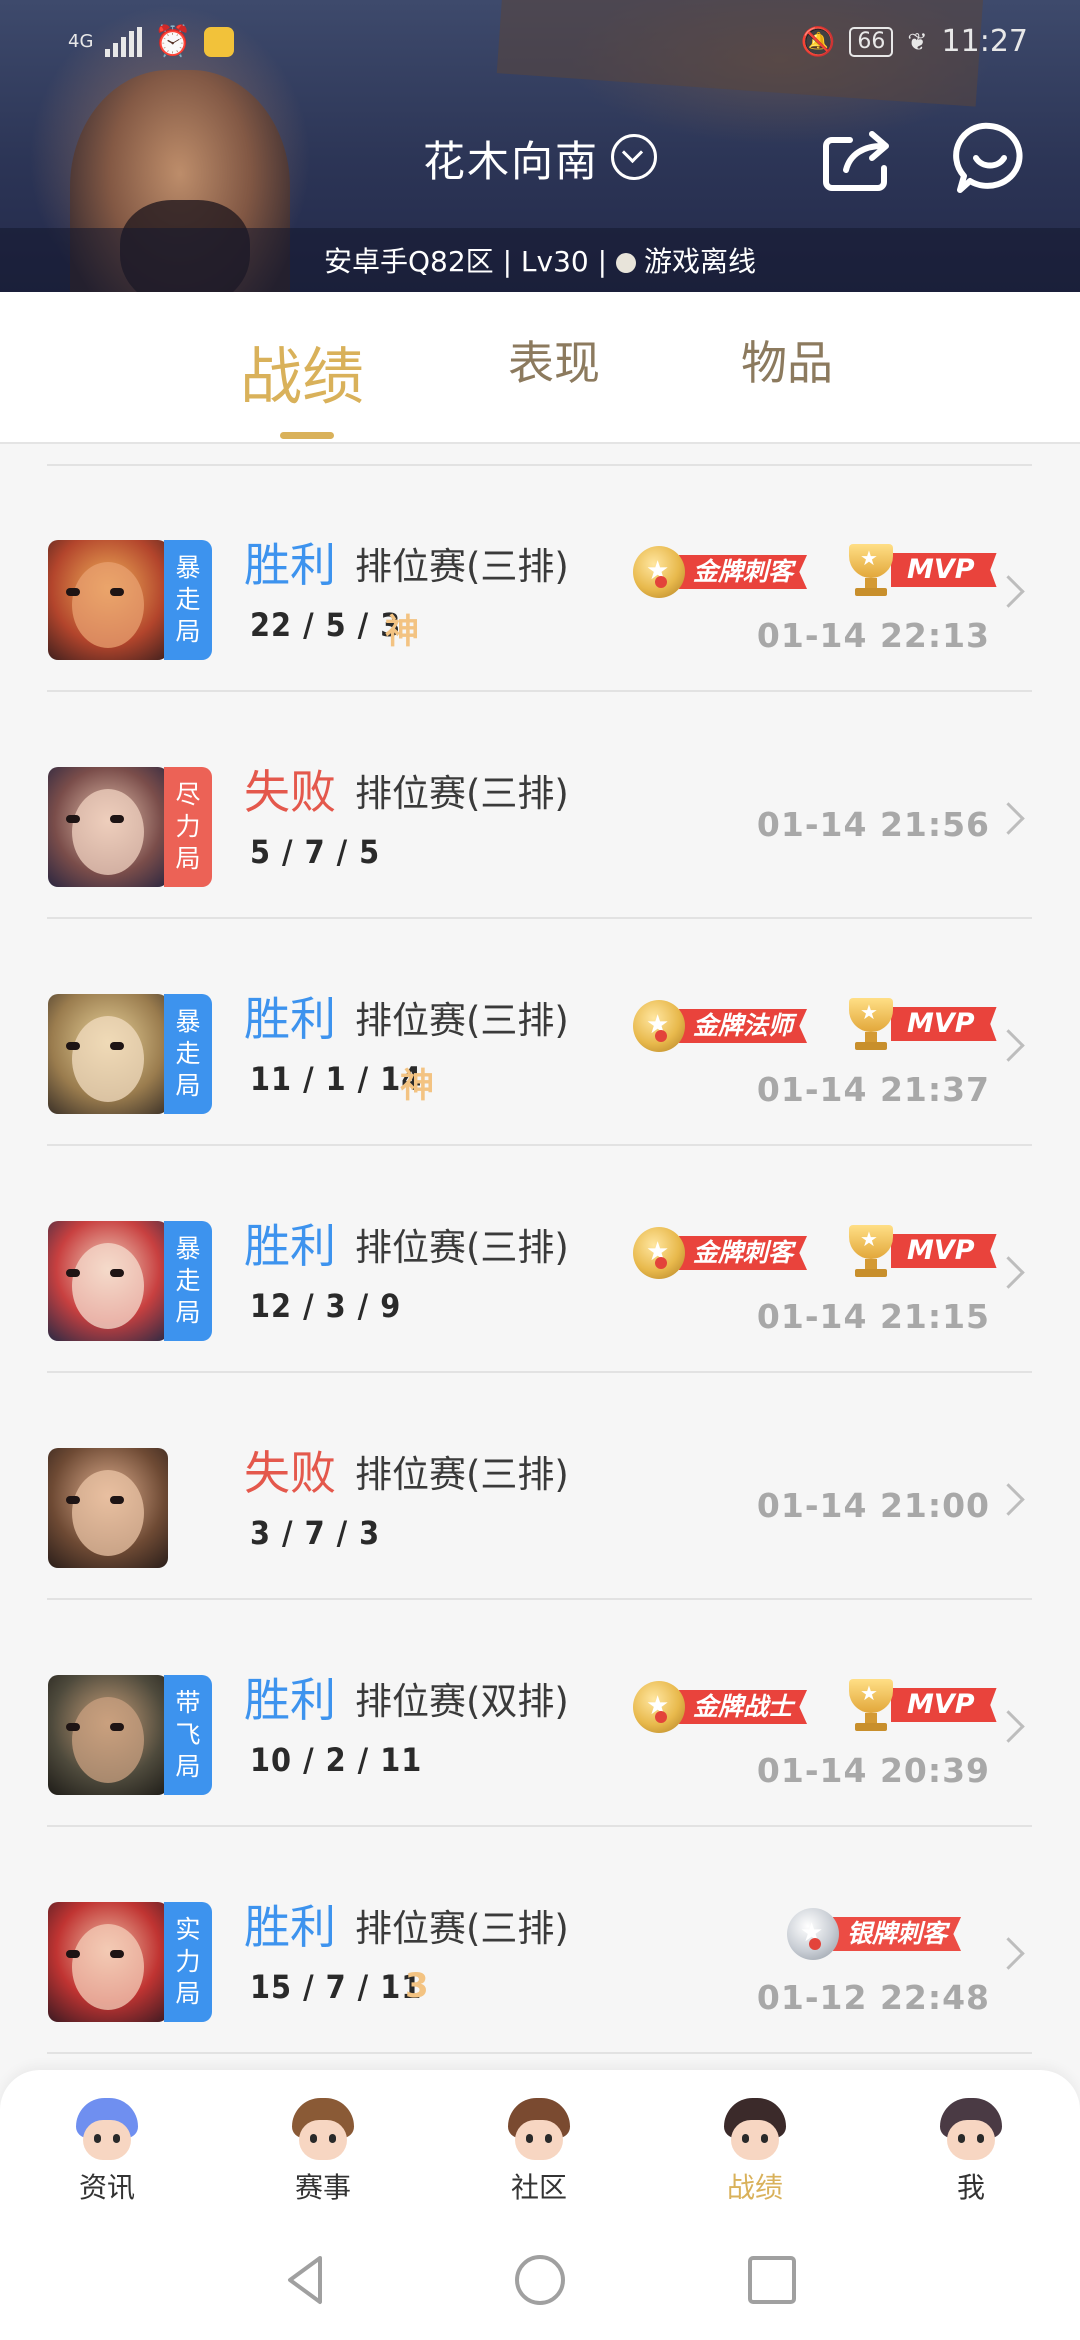 This screenshot has height=2340, width=1080. I want to click on tab-performance: 表现, so click(554, 360).